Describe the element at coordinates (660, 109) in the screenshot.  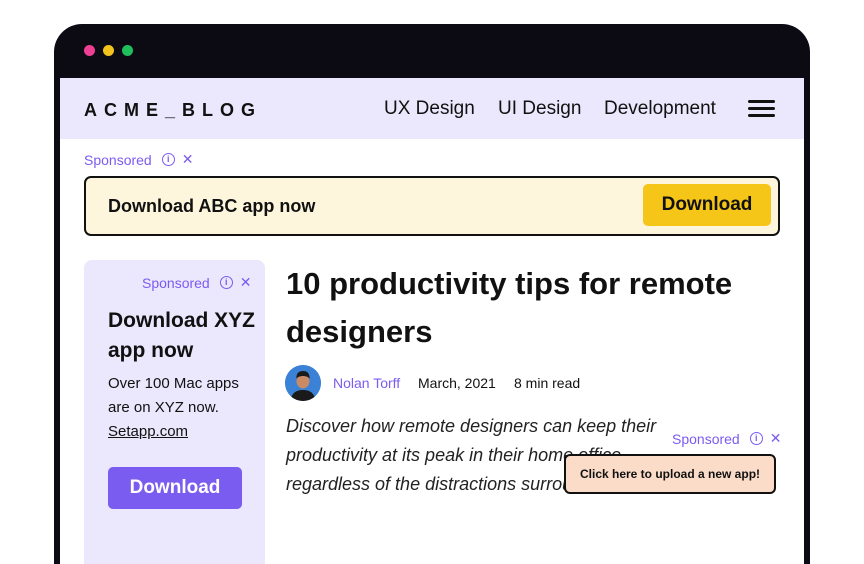
I see `nav-link-development: Development` at that location.